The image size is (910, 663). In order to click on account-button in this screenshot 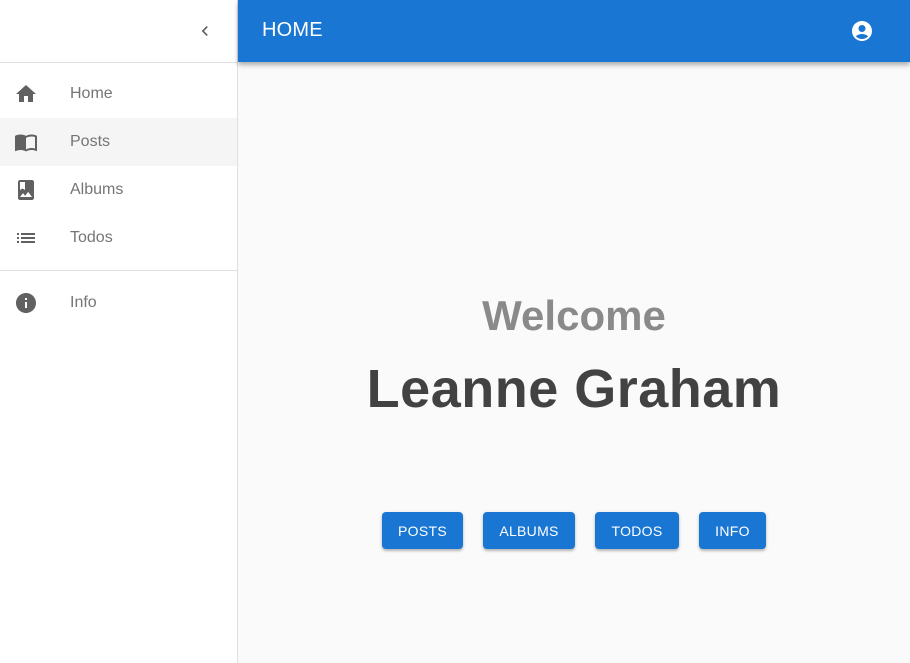, I will do `click(862, 31)`.